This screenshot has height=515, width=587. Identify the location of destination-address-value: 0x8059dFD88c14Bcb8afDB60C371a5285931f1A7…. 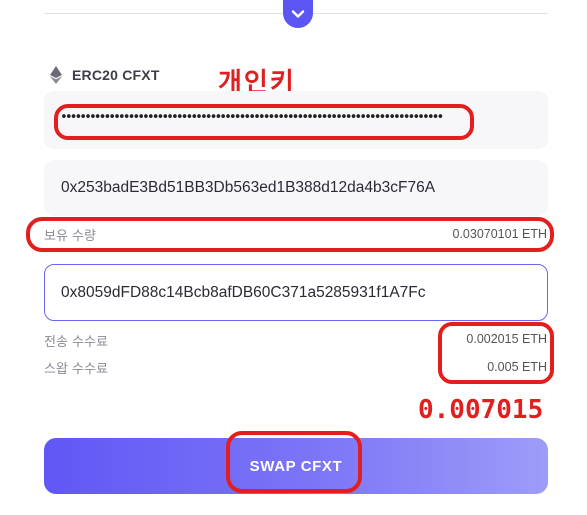
(243, 292).